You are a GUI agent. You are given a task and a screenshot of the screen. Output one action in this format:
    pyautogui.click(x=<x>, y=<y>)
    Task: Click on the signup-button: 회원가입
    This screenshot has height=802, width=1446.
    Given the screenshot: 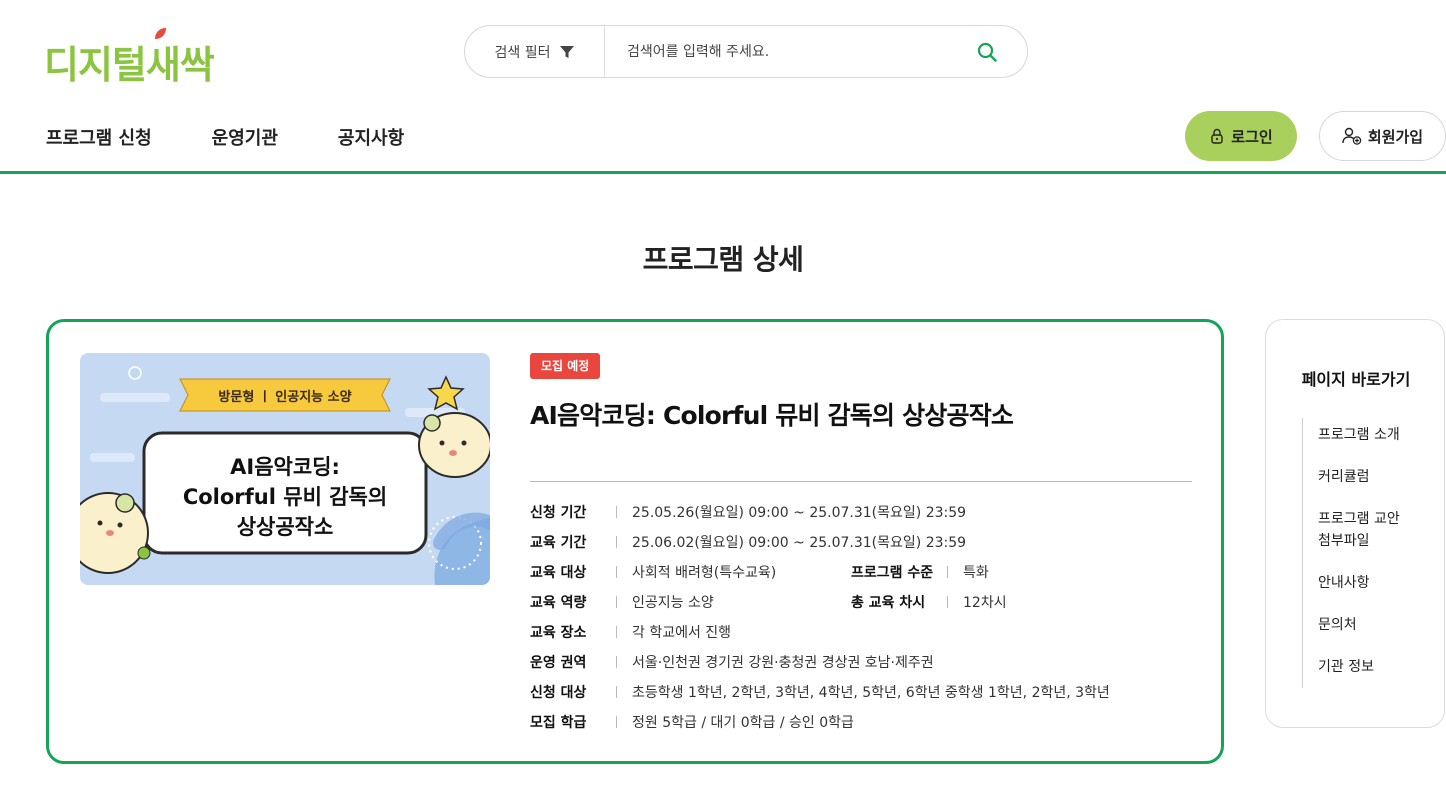 What is the action you would take?
    pyautogui.click(x=1382, y=136)
    